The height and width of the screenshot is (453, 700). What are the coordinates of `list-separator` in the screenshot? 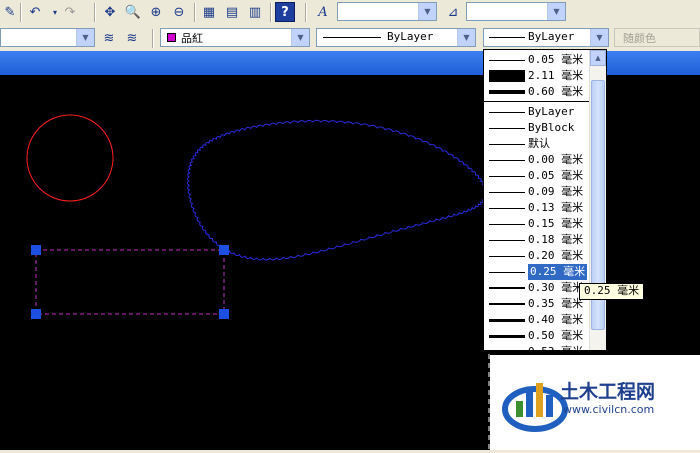 It's located at (537, 101).